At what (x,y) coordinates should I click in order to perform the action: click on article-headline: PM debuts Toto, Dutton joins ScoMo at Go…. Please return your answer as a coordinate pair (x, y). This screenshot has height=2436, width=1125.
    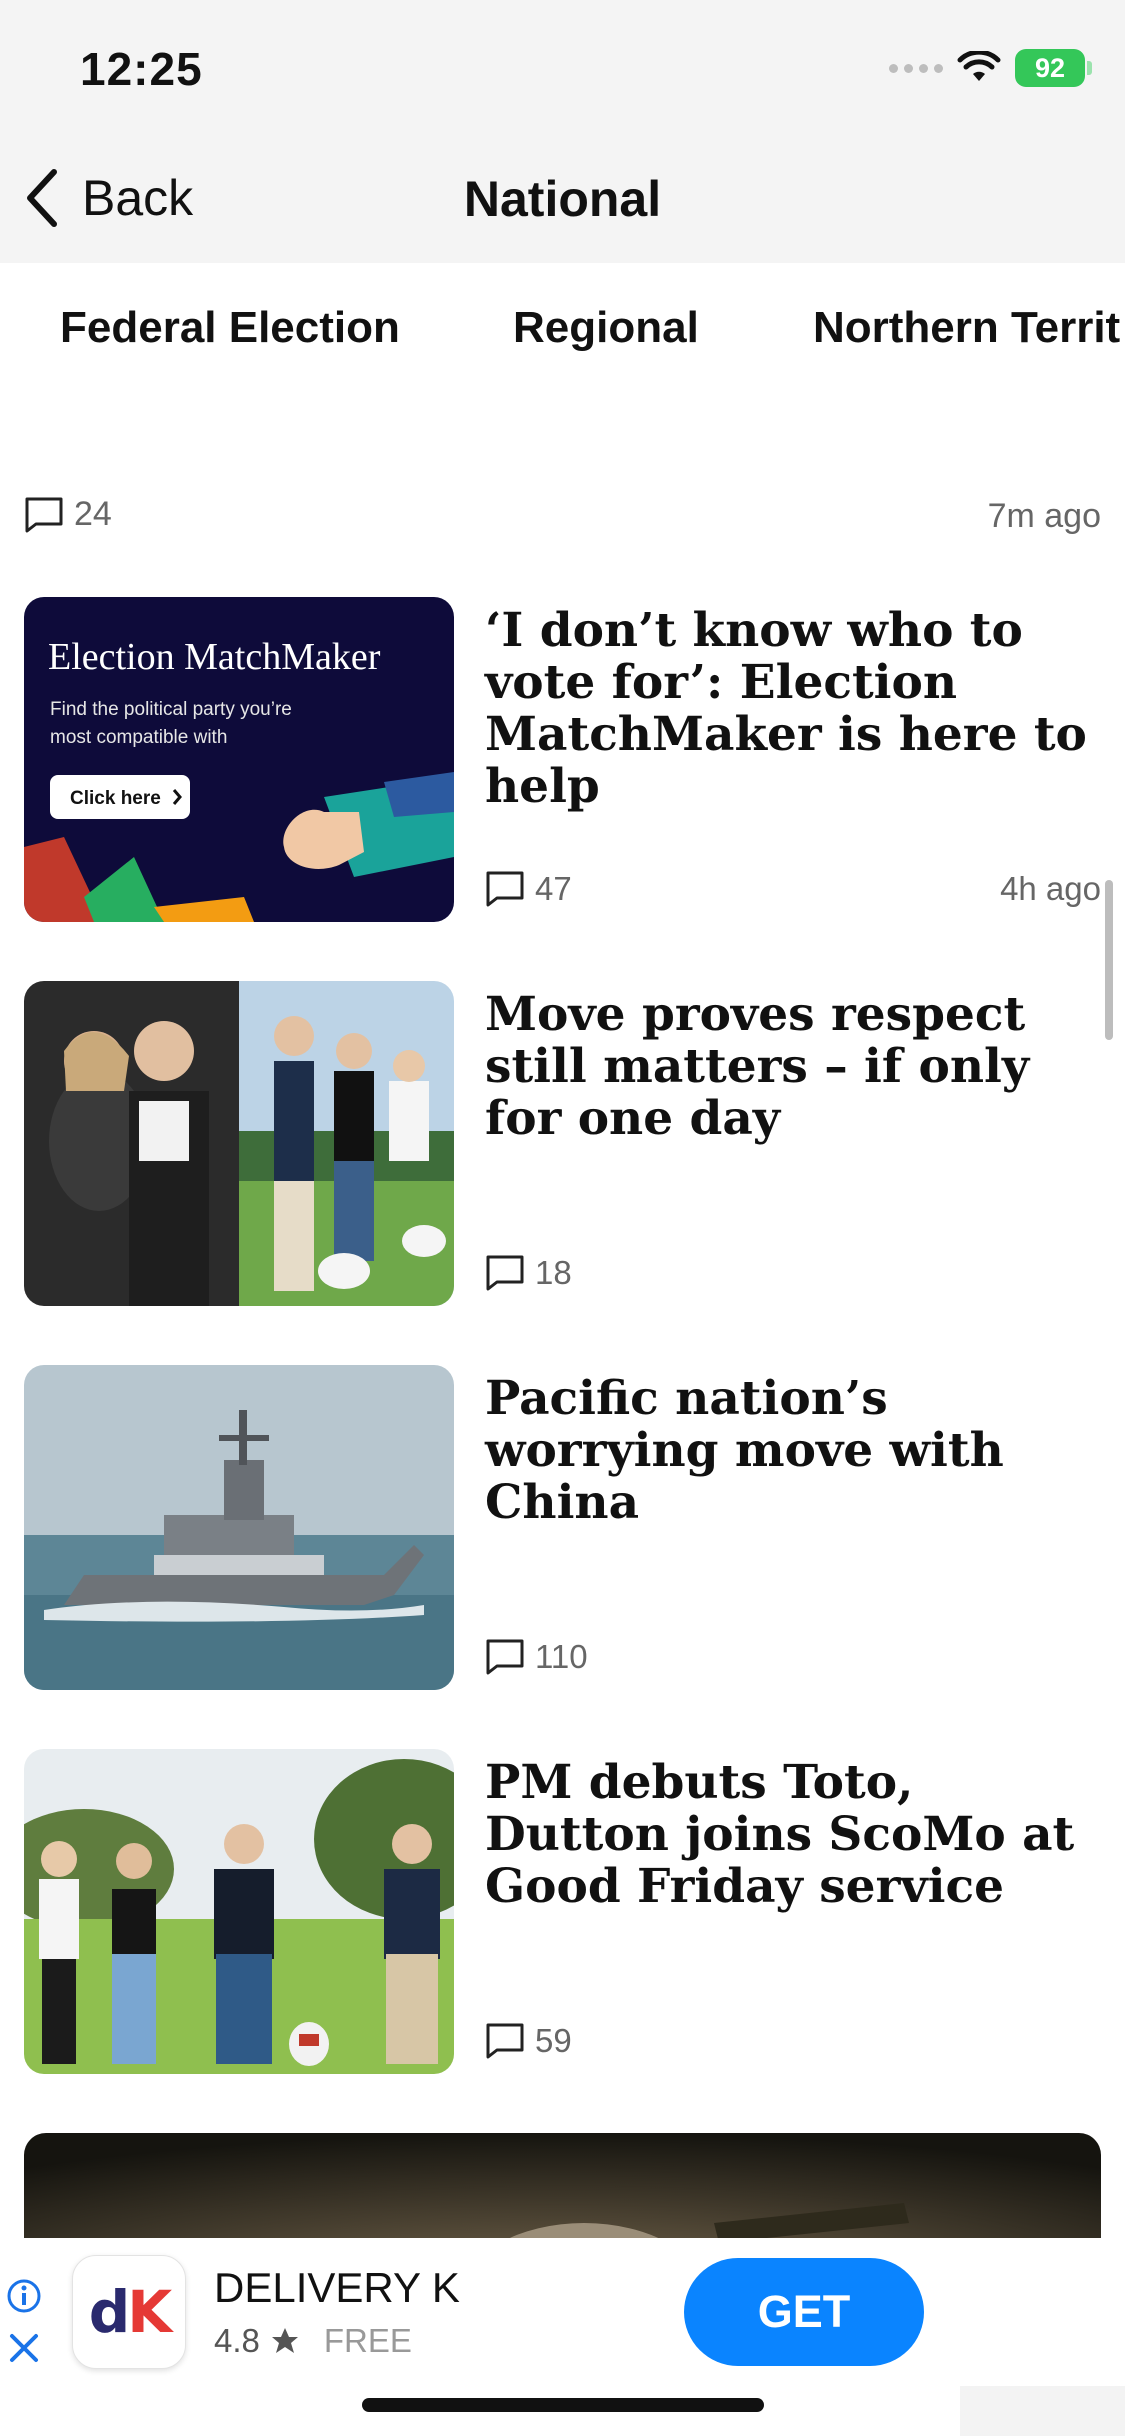
    Looking at the image, I should click on (780, 1834).